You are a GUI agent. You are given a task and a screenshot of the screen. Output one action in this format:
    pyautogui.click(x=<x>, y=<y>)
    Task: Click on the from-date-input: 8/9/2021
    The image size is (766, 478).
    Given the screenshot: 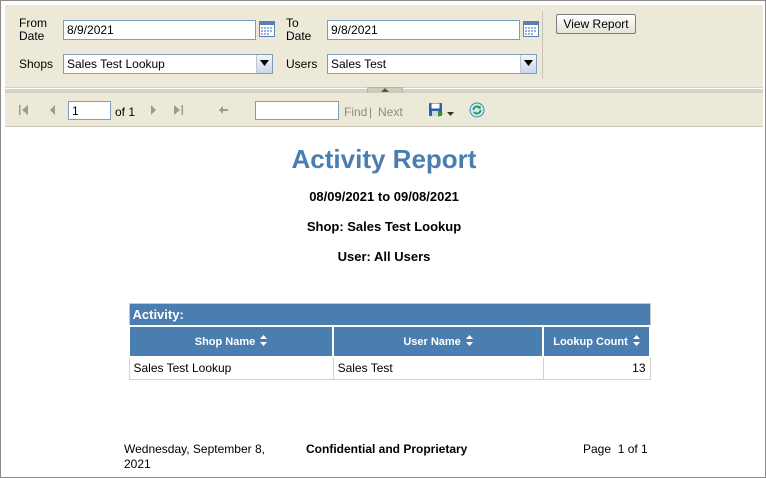 What is the action you would take?
    pyautogui.click(x=159, y=30)
    